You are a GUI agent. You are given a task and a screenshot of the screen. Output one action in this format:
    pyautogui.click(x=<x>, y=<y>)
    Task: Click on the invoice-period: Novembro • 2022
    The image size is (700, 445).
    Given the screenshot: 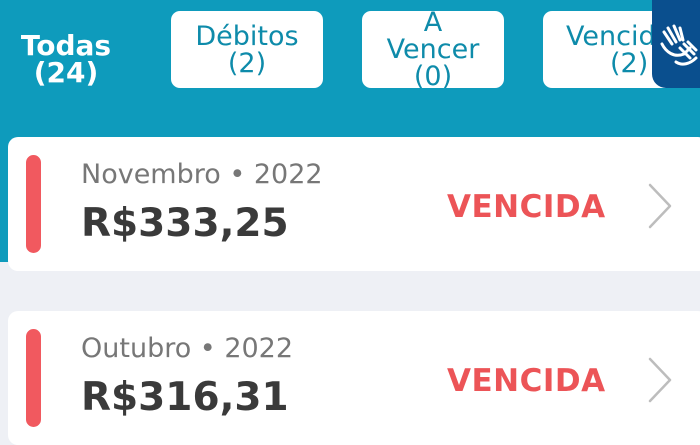 What is the action you would take?
    pyautogui.click(x=202, y=174)
    